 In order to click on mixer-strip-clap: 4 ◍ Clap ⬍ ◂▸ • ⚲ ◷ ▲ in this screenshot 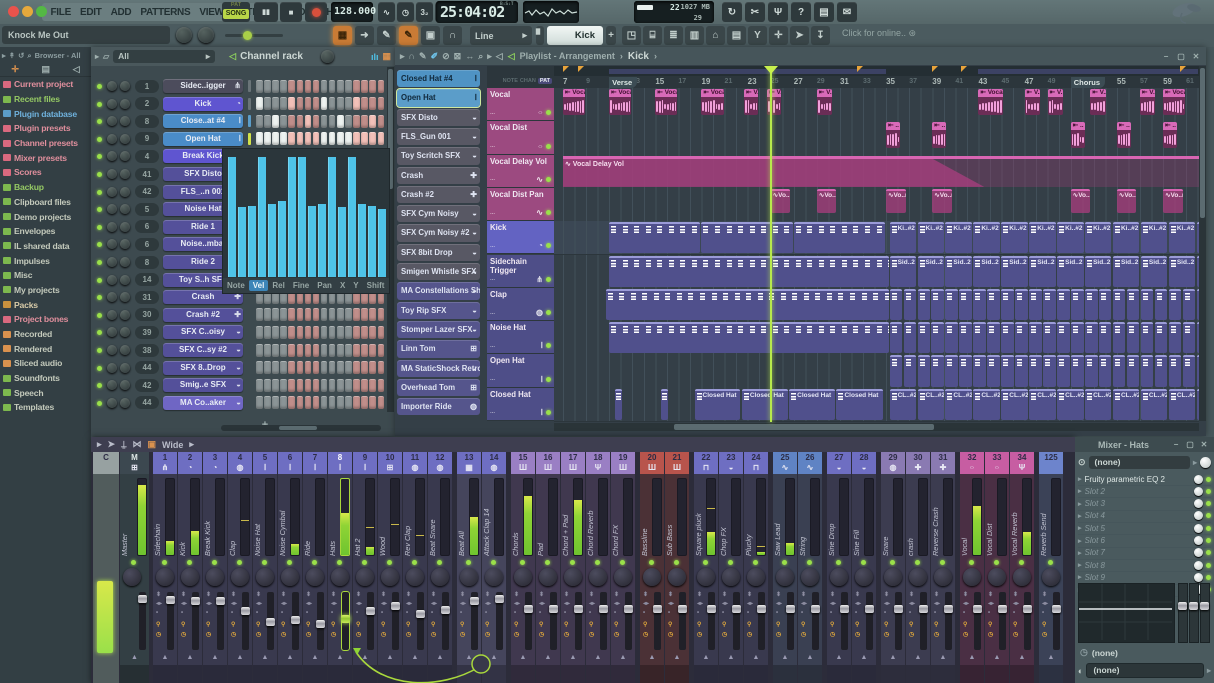, I will do `click(240, 567)`.